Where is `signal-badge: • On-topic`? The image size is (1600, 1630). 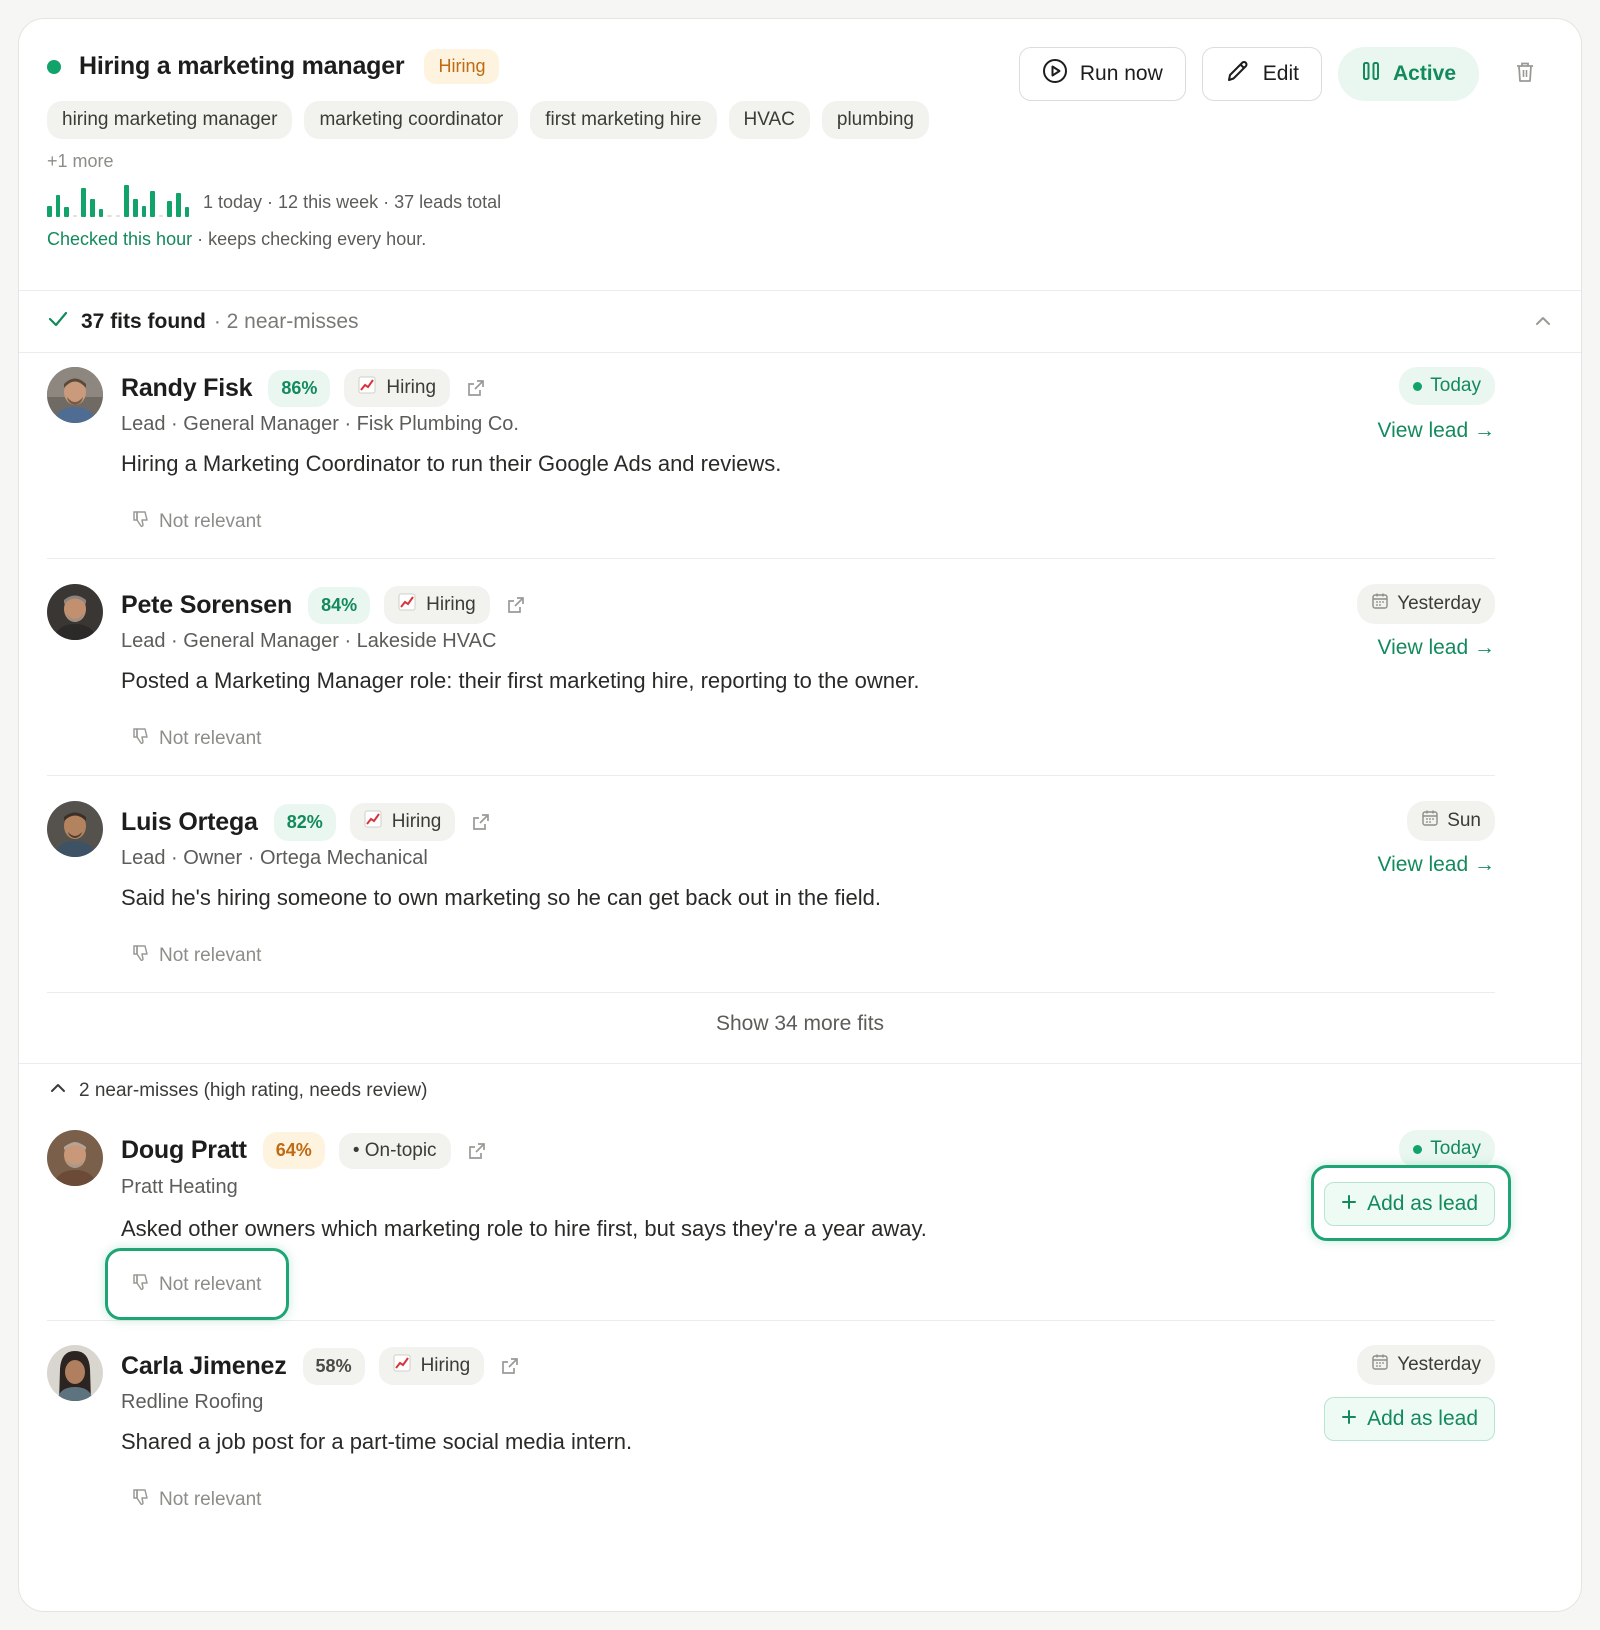 signal-badge: • On-topic is located at coordinates (394, 1150).